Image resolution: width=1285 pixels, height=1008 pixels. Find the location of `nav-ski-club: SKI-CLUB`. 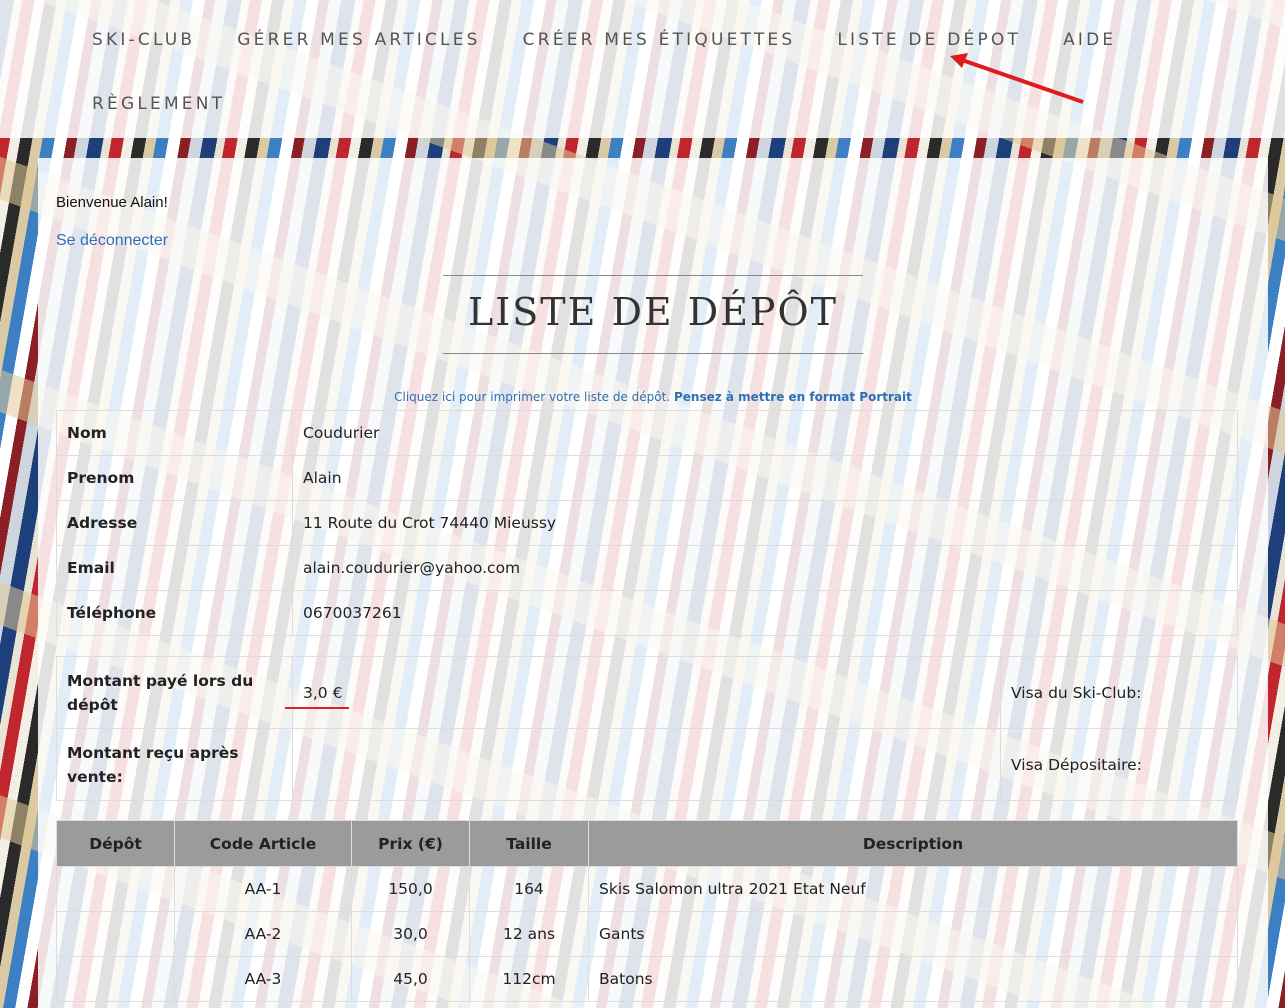

nav-ski-club: SKI-CLUB is located at coordinates (143, 40).